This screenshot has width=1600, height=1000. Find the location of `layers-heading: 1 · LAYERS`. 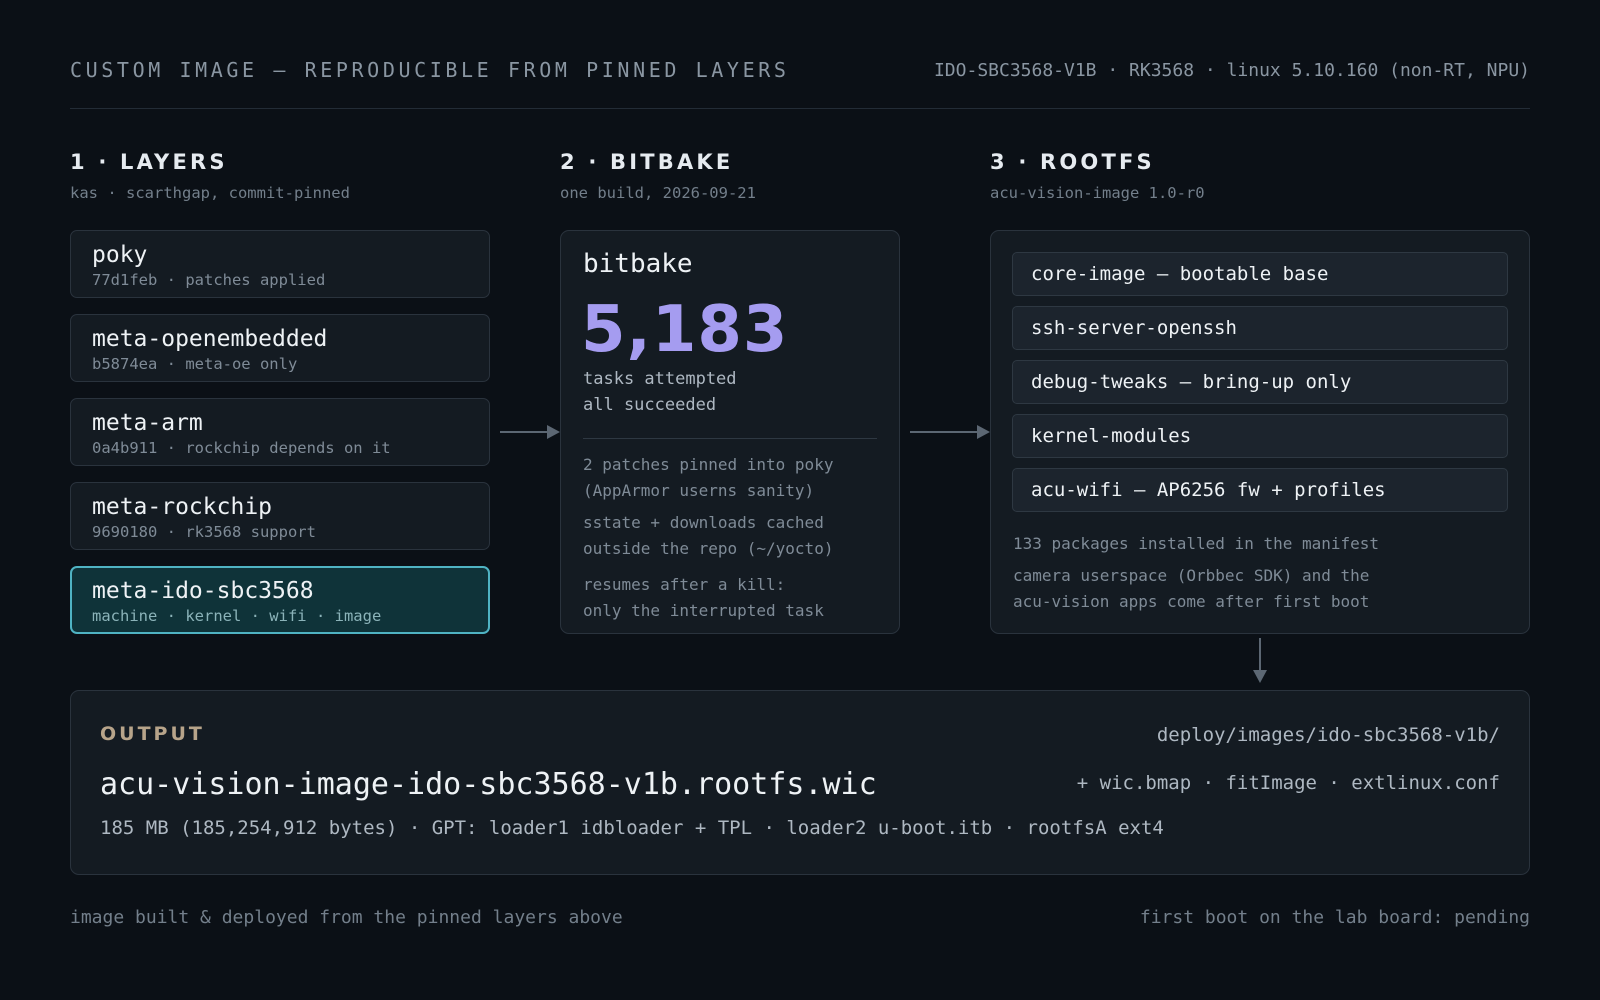

layers-heading: 1 · LAYERS is located at coordinates (149, 162).